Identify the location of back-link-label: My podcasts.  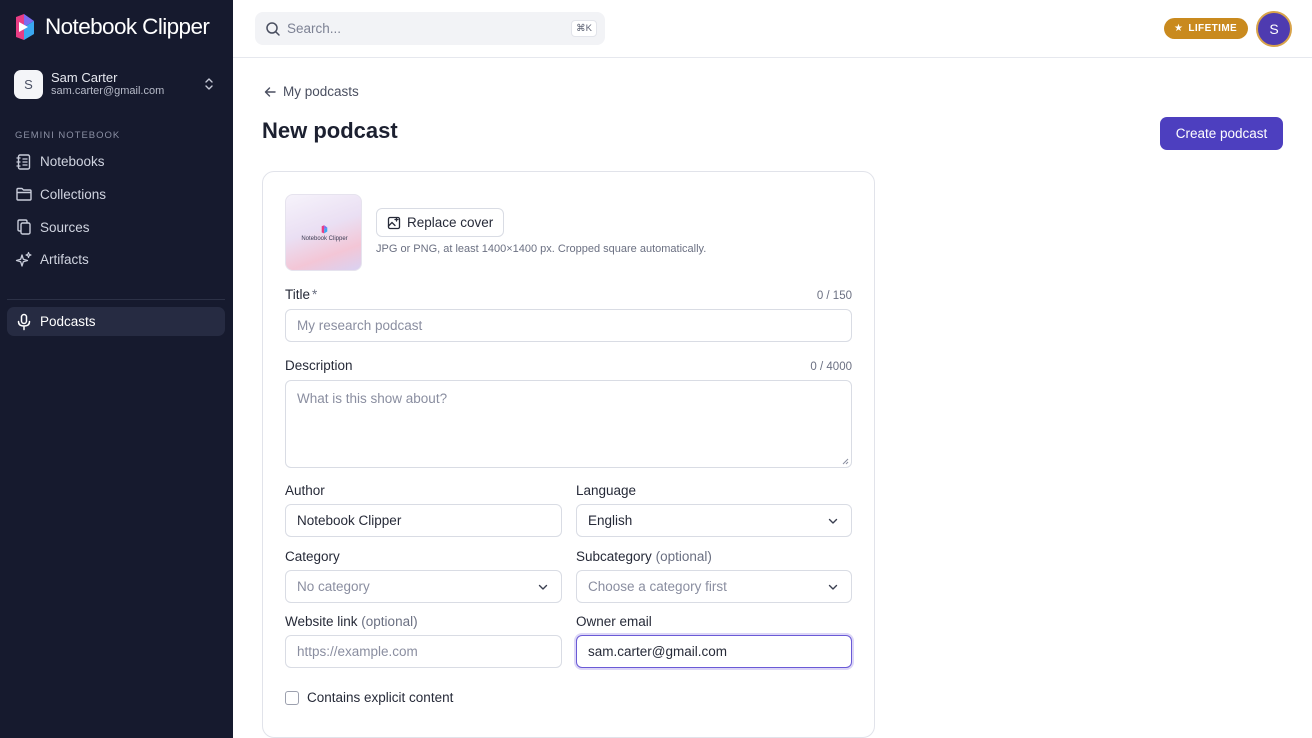
(321, 91).